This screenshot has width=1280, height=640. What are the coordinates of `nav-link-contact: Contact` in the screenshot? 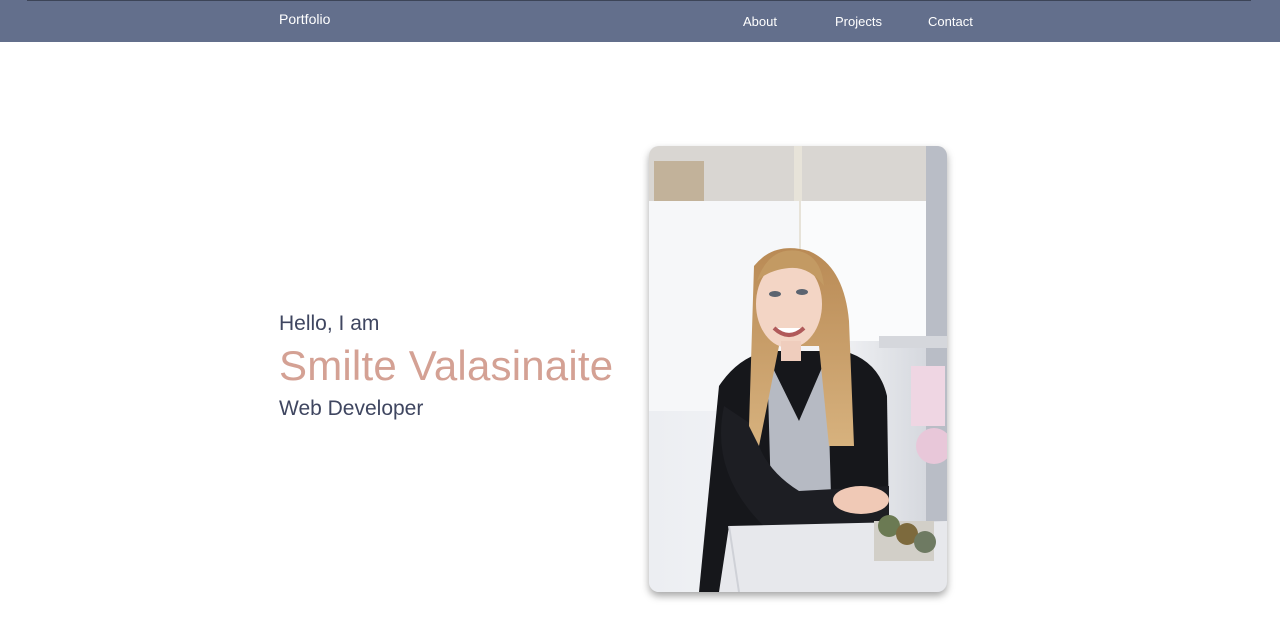 It's located at (950, 21).